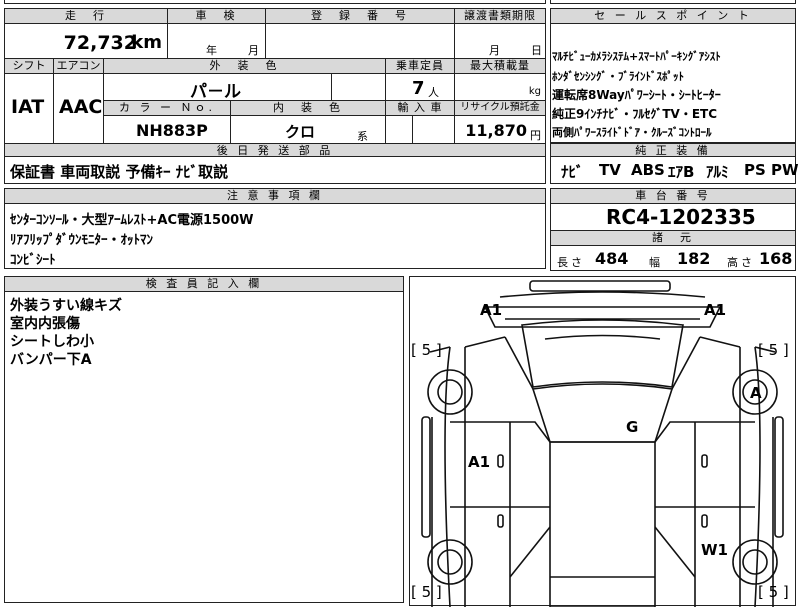  Describe the element at coordinates (216, 41) in the screenshot. I see `inspection-cell: 年 月` at that location.